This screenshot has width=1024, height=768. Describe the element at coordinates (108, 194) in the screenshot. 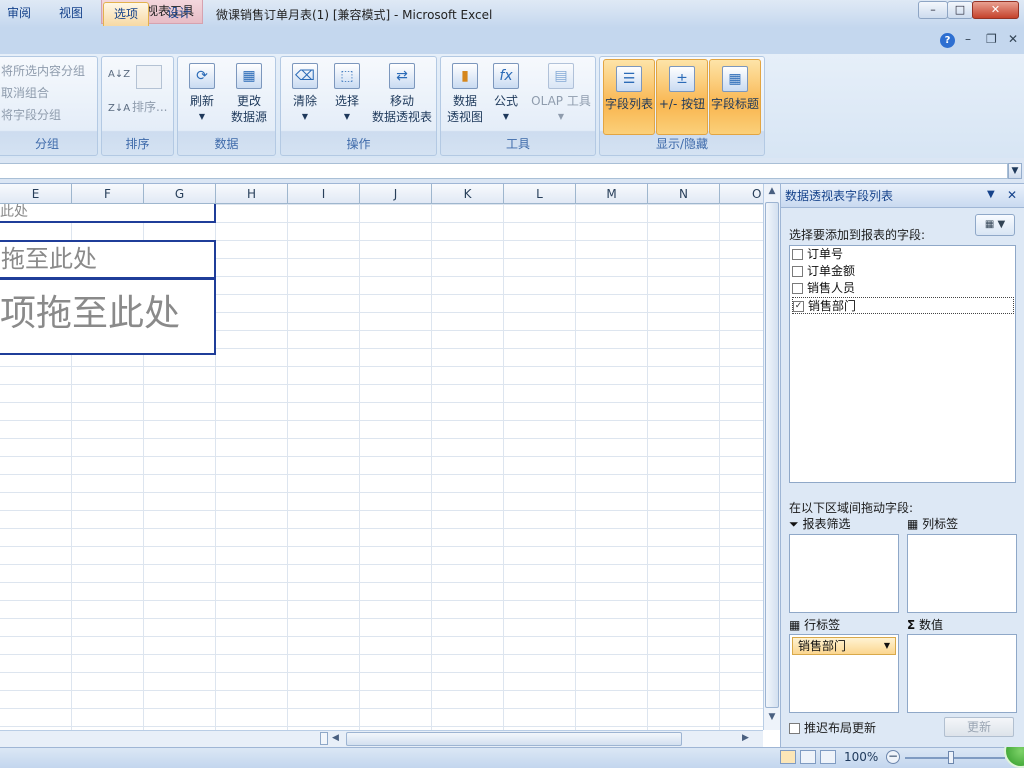

I see `column-header-f: F` at that location.